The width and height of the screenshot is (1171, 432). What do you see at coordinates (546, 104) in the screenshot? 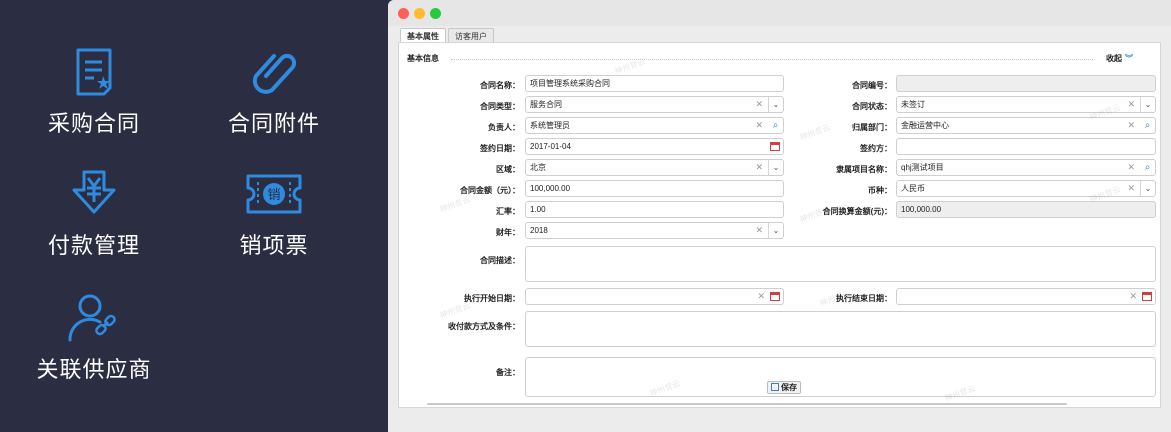
I see `contract-type-value: 服务合同` at bounding box center [546, 104].